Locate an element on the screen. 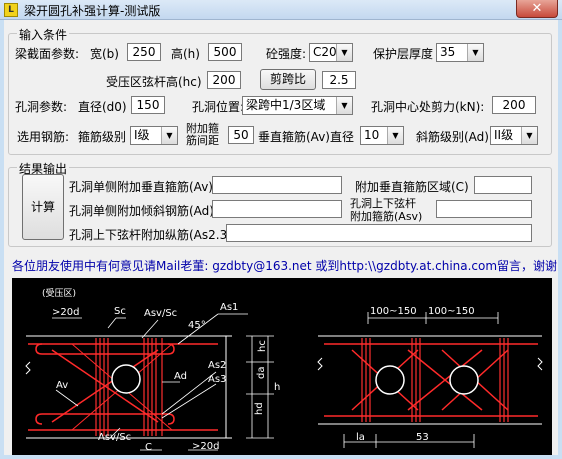 The image size is (562, 459). concrete-label: 砼强度: is located at coordinates (286, 54).